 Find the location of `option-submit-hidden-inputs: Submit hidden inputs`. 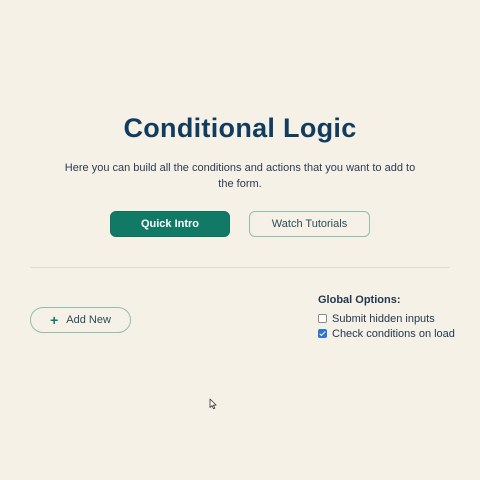

option-submit-hidden-inputs: Submit hidden inputs is located at coordinates (393, 318).